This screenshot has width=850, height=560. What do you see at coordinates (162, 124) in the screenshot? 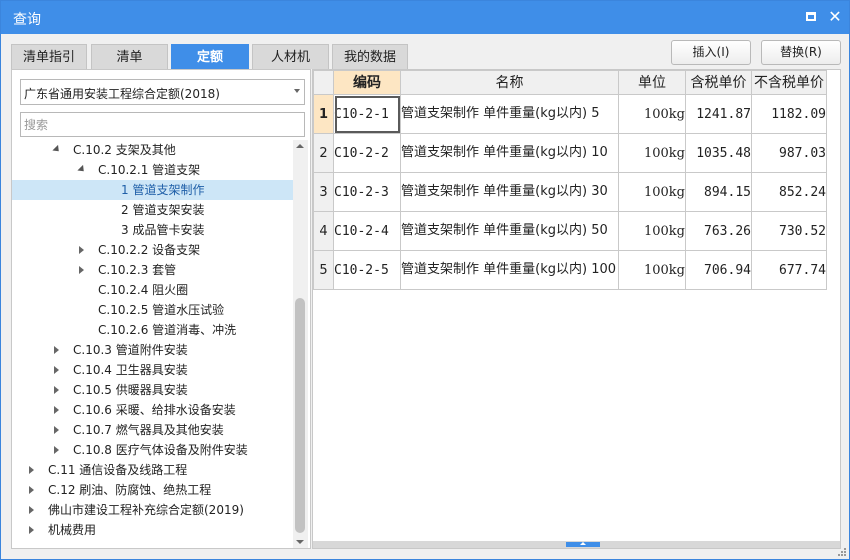
I see `search-input` at bounding box center [162, 124].